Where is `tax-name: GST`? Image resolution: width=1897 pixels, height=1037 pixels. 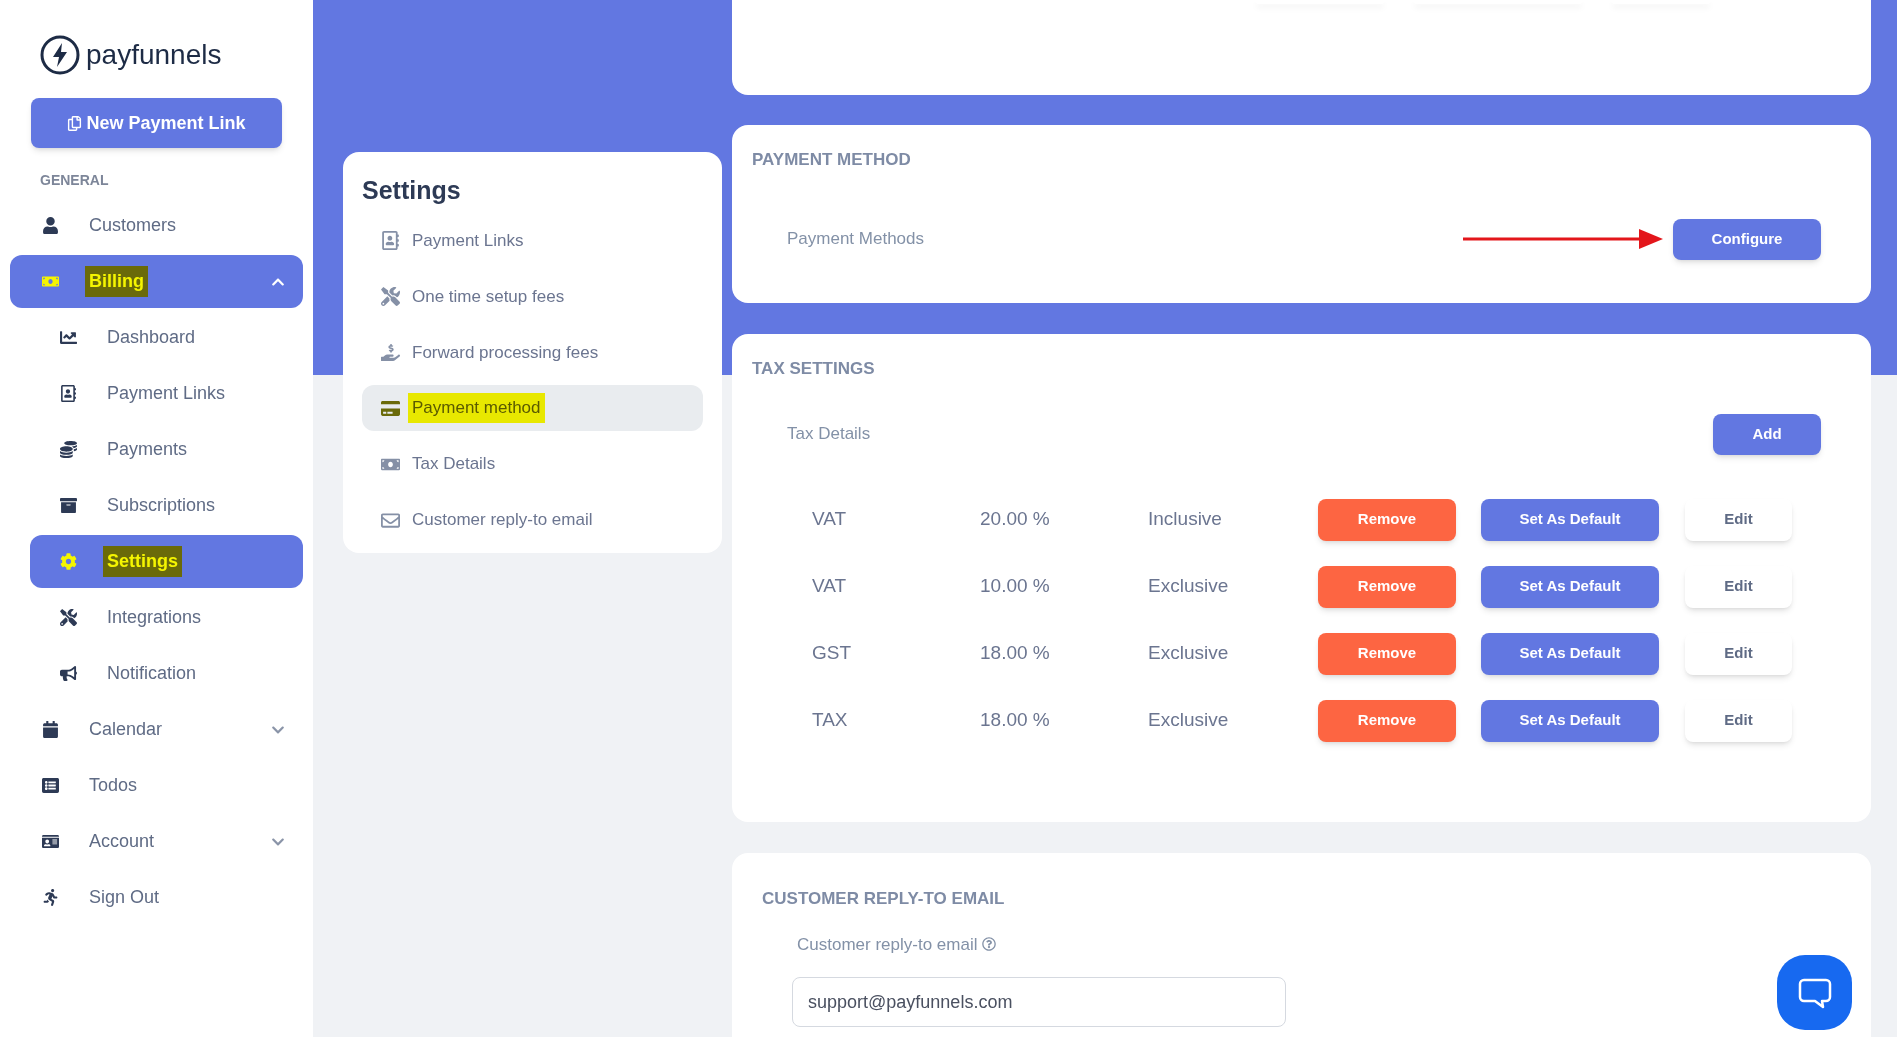 tax-name: GST is located at coordinates (832, 653).